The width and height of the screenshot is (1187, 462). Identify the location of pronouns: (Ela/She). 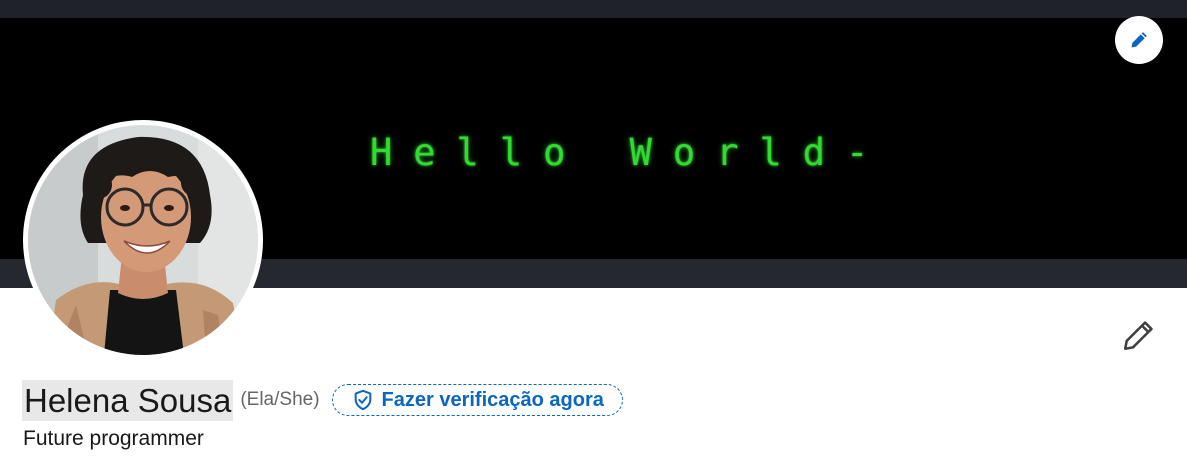
(280, 399).